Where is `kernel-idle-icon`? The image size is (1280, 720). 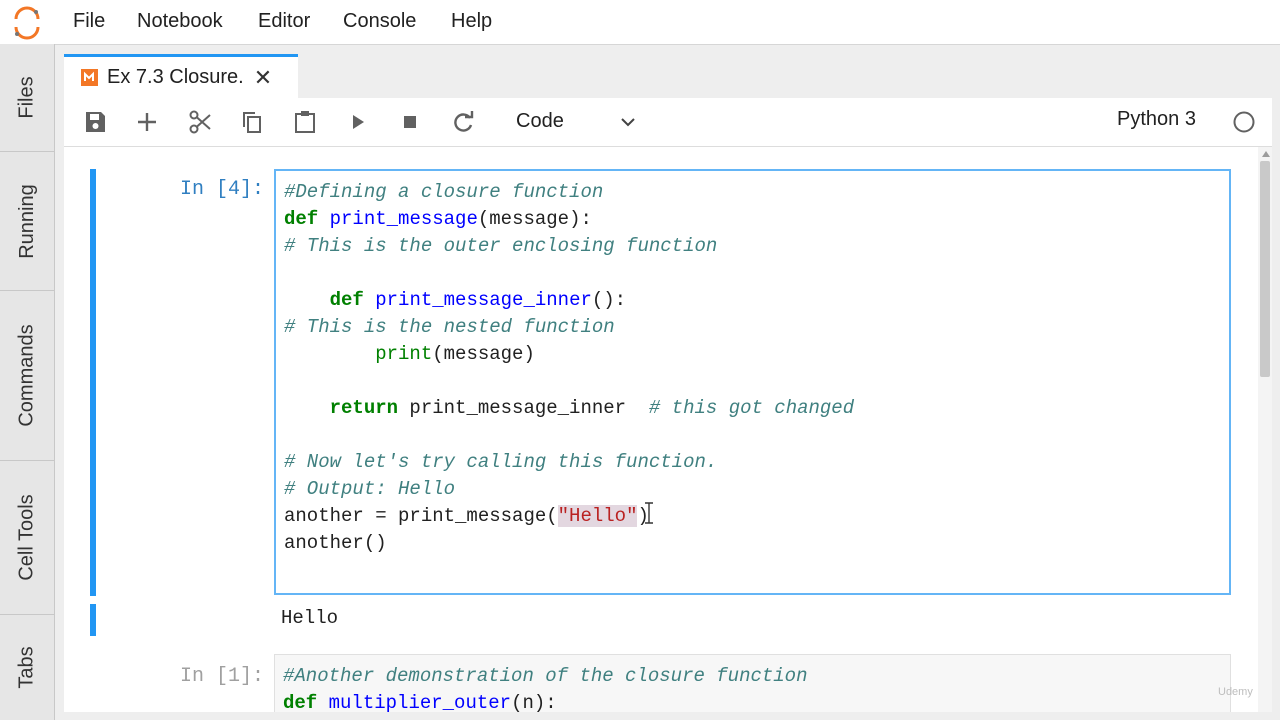 kernel-idle-icon is located at coordinates (1244, 122).